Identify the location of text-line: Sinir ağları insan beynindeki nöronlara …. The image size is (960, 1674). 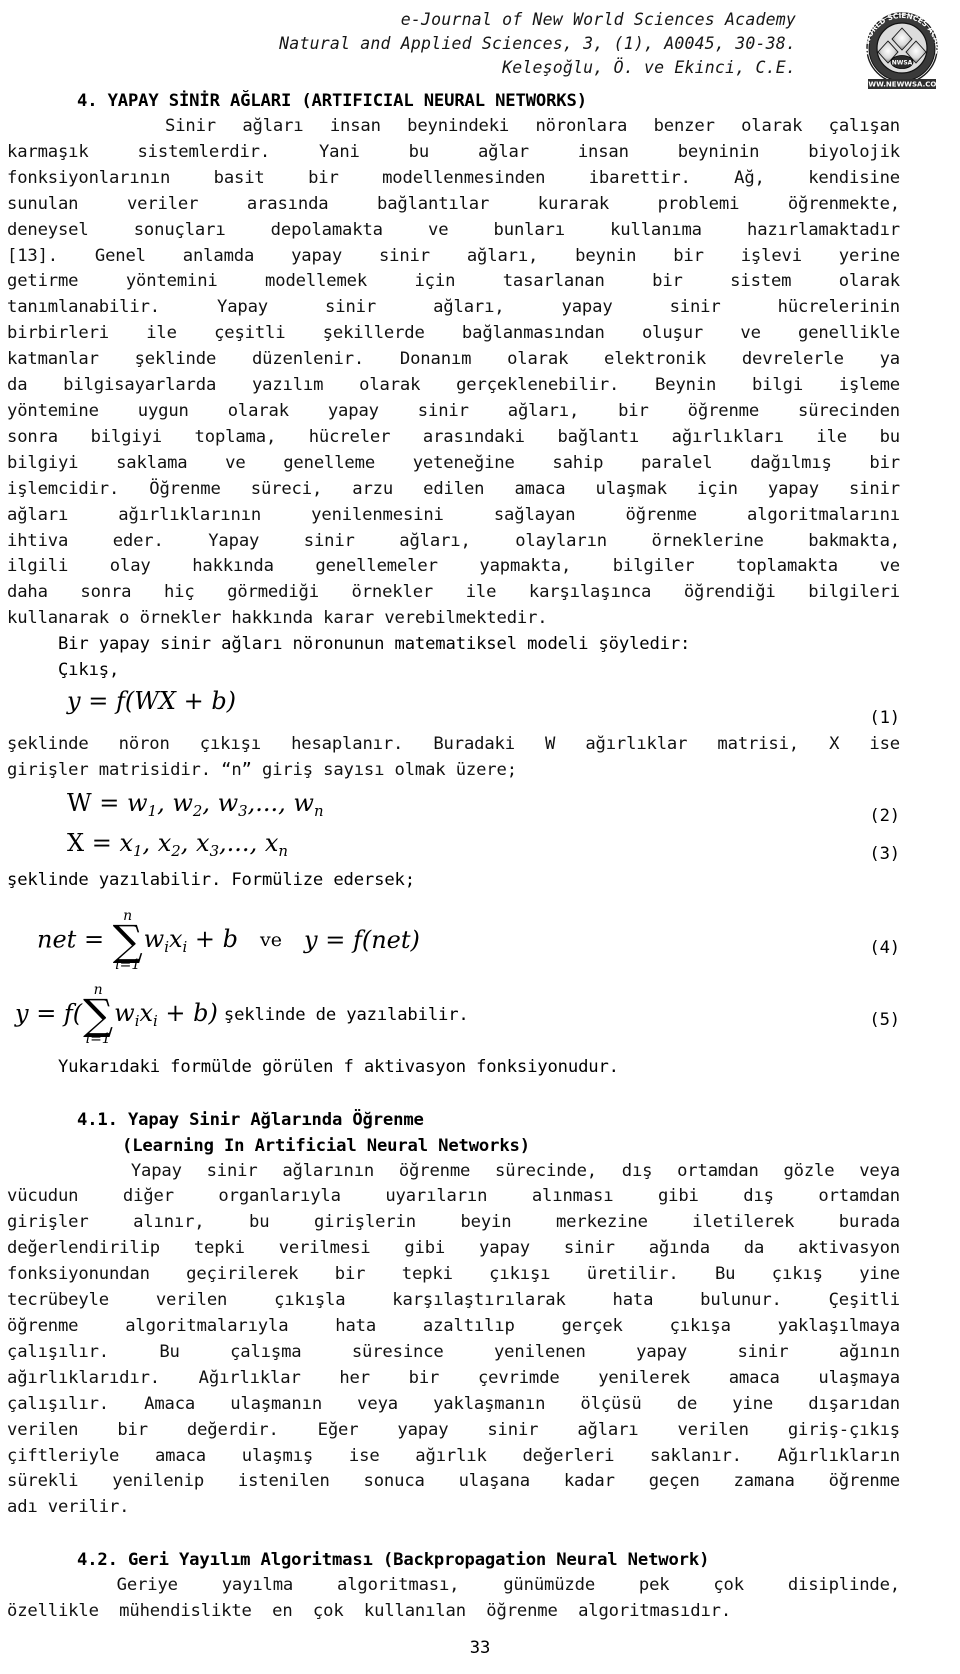
(453, 126).